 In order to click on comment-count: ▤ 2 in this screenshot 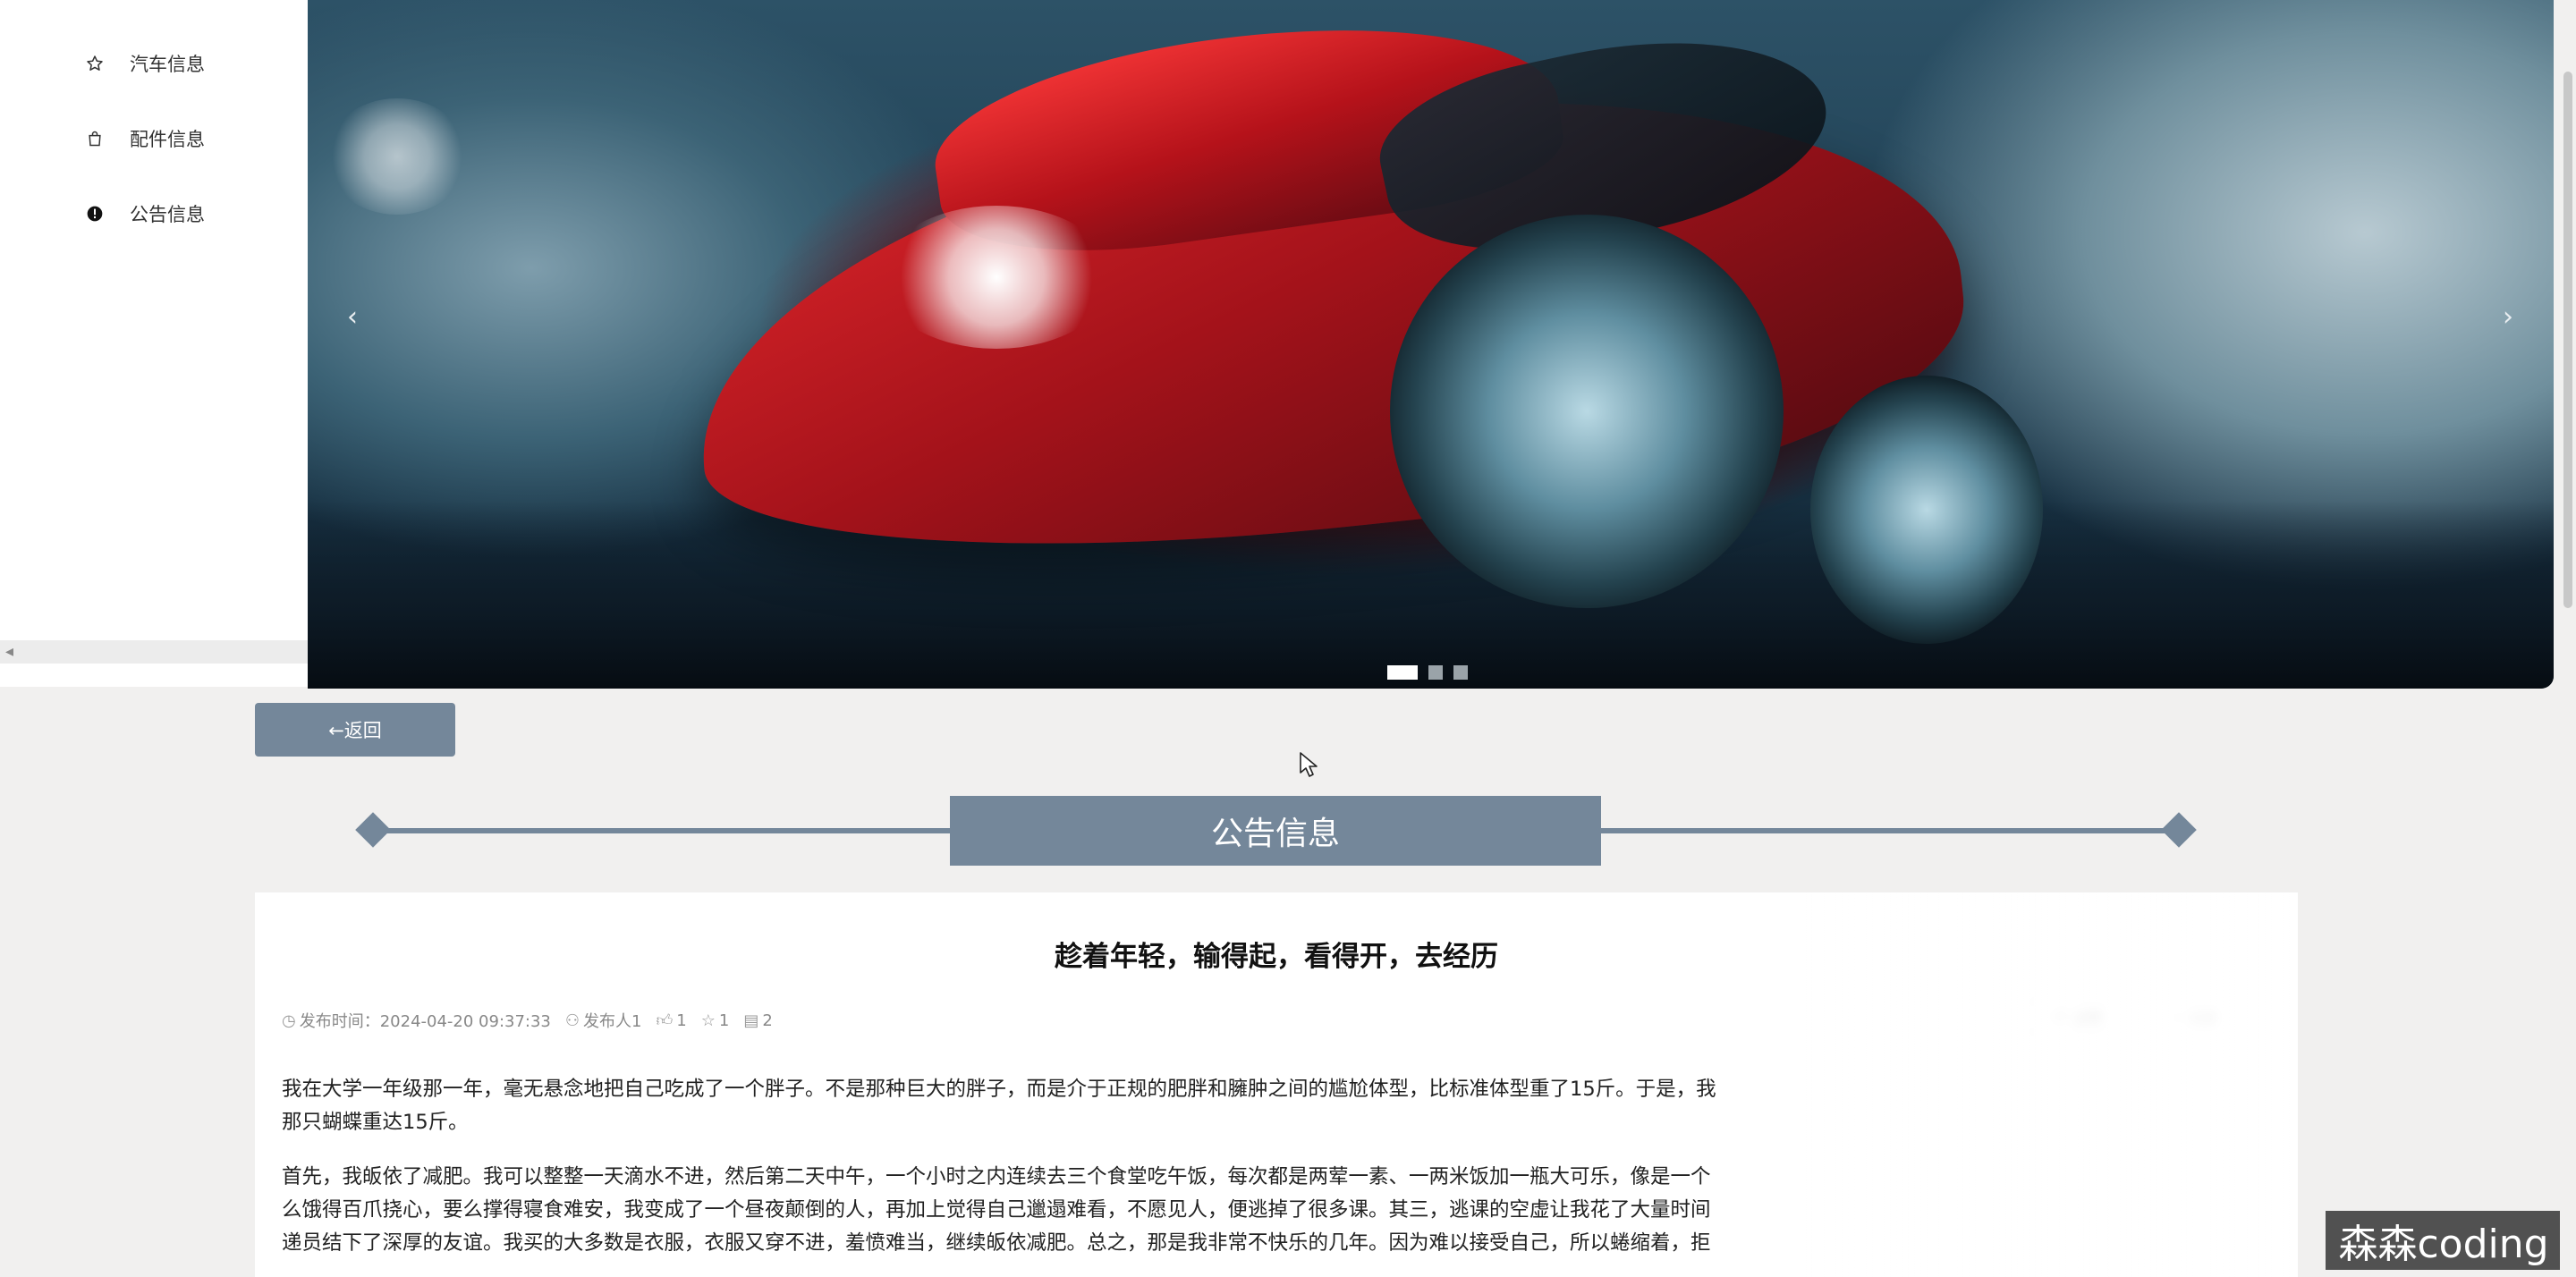, I will do `click(757, 1021)`.